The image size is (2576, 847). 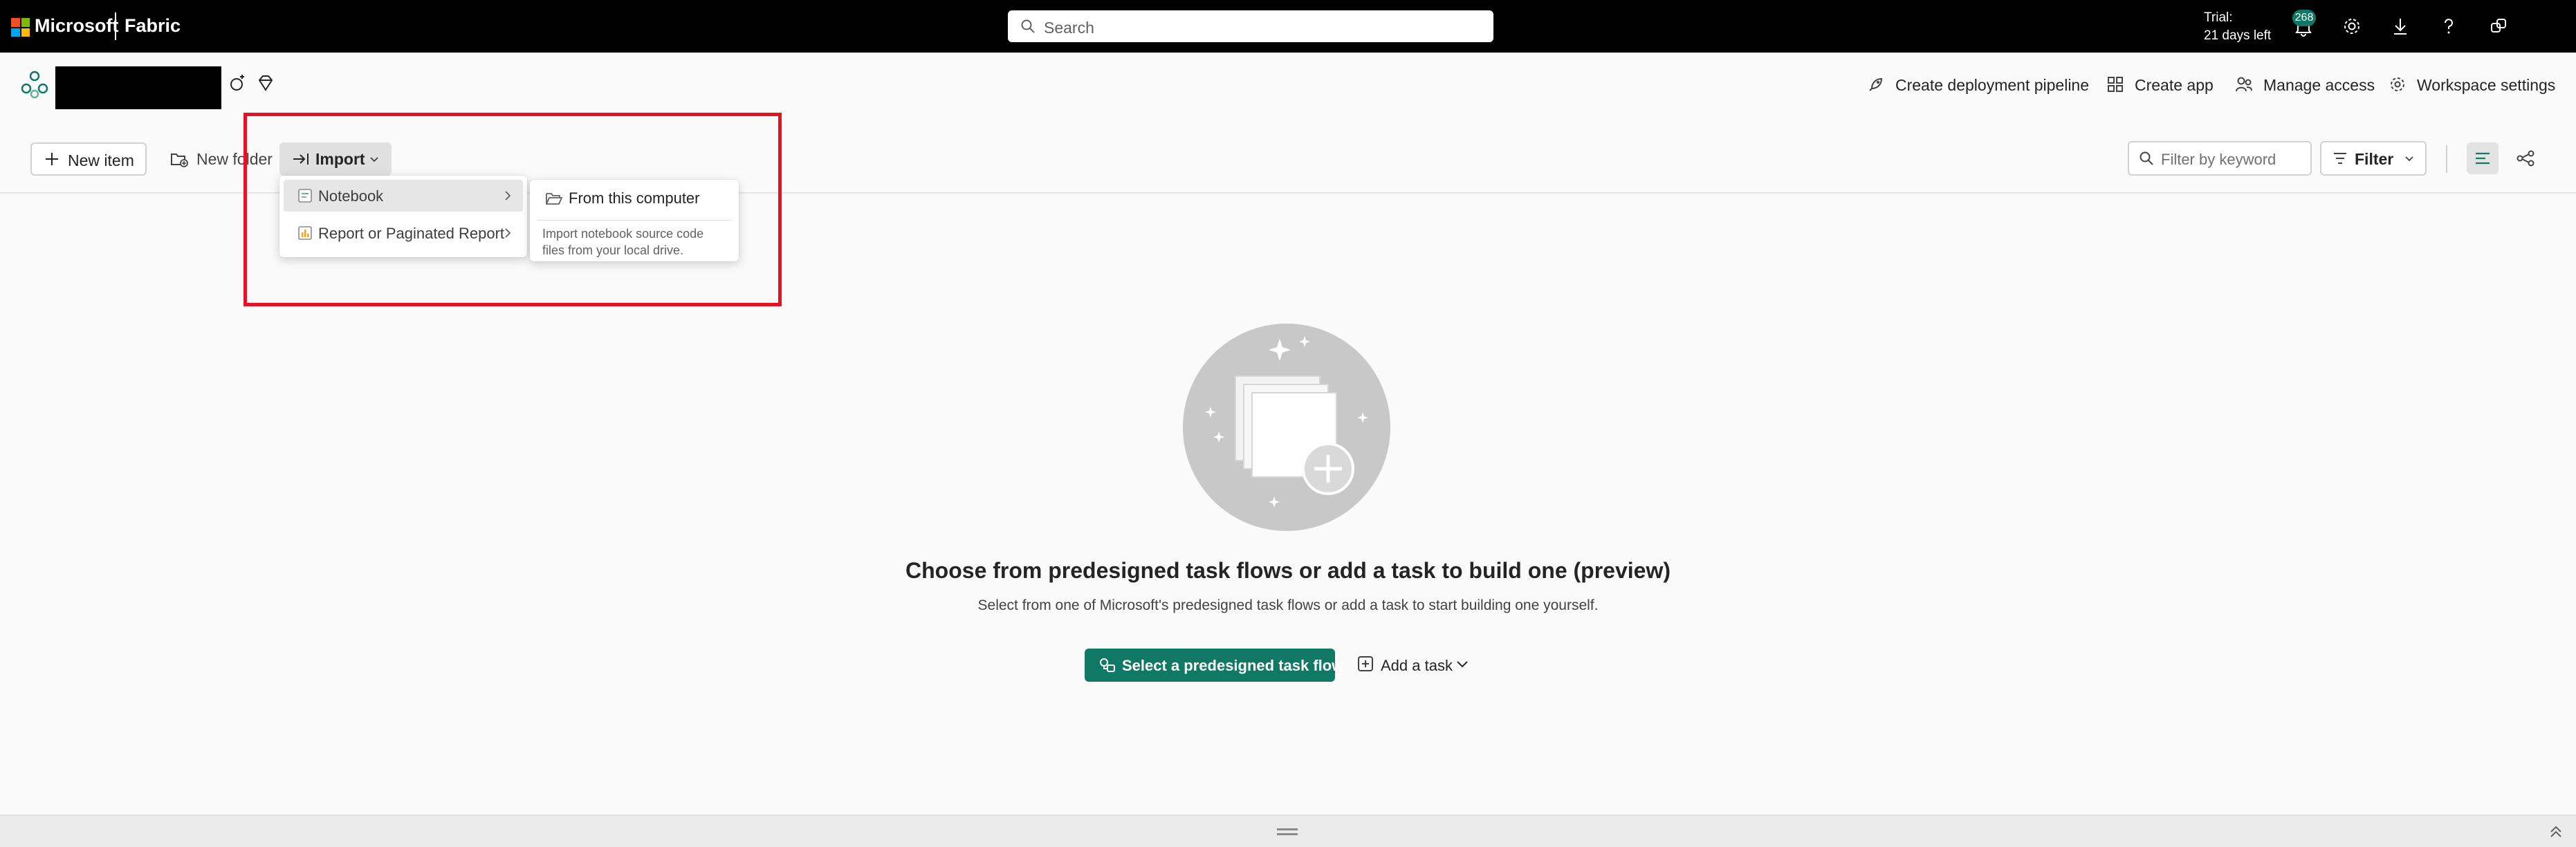 What do you see at coordinates (1365, 663) in the screenshot?
I see `add-square-icon` at bounding box center [1365, 663].